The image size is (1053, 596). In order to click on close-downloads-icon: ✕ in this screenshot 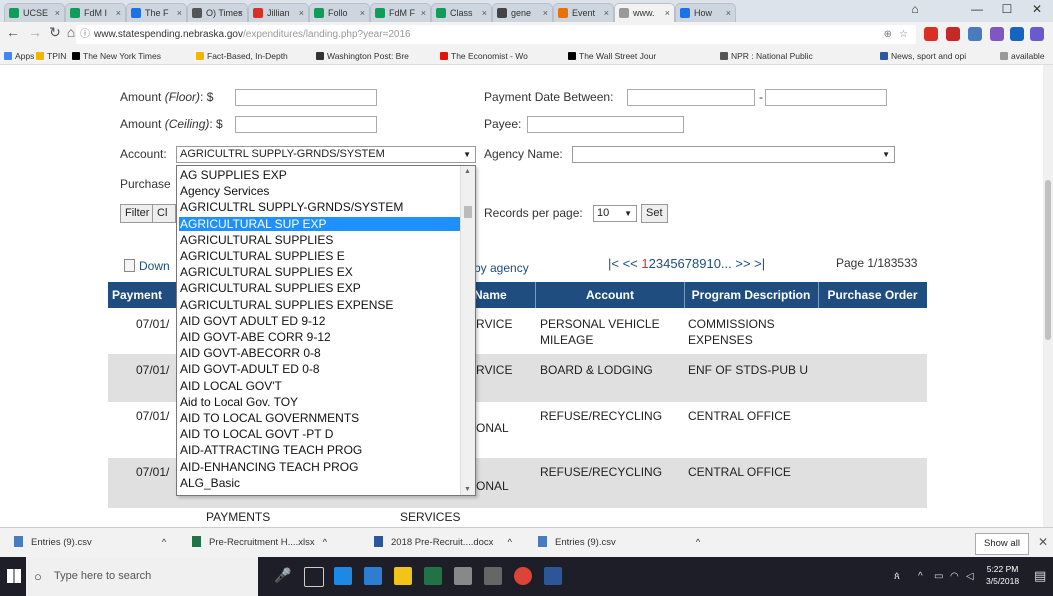, I will do `click(1043, 542)`.